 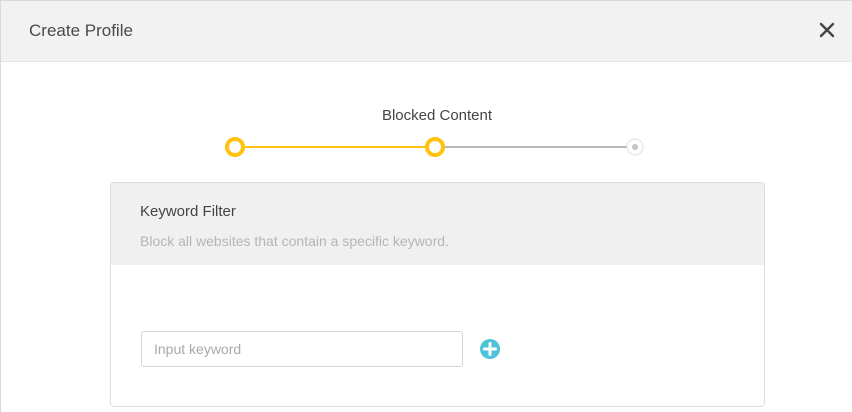 I want to click on progress-stepper, so click(x=434, y=147).